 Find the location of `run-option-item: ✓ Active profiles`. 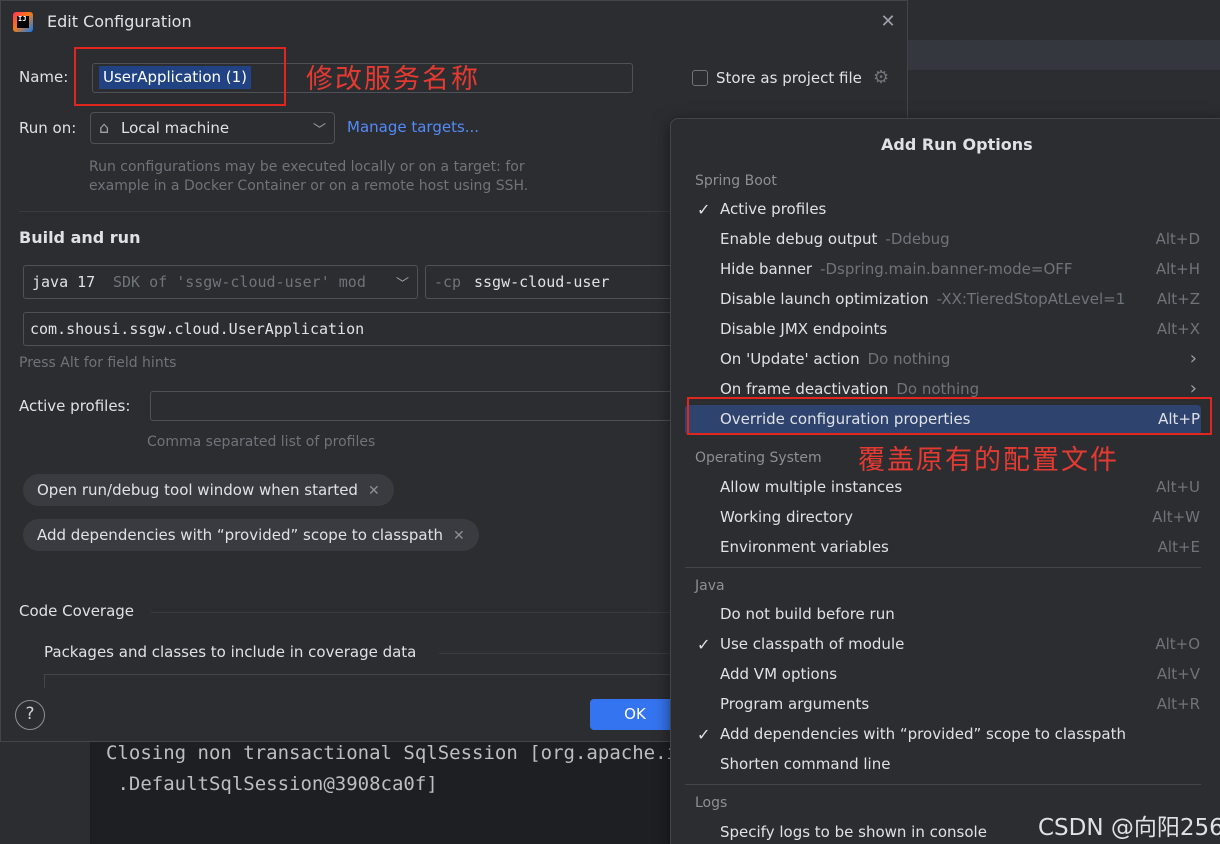

run-option-item: ✓ Active profiles is located at coordinates (943, 210).